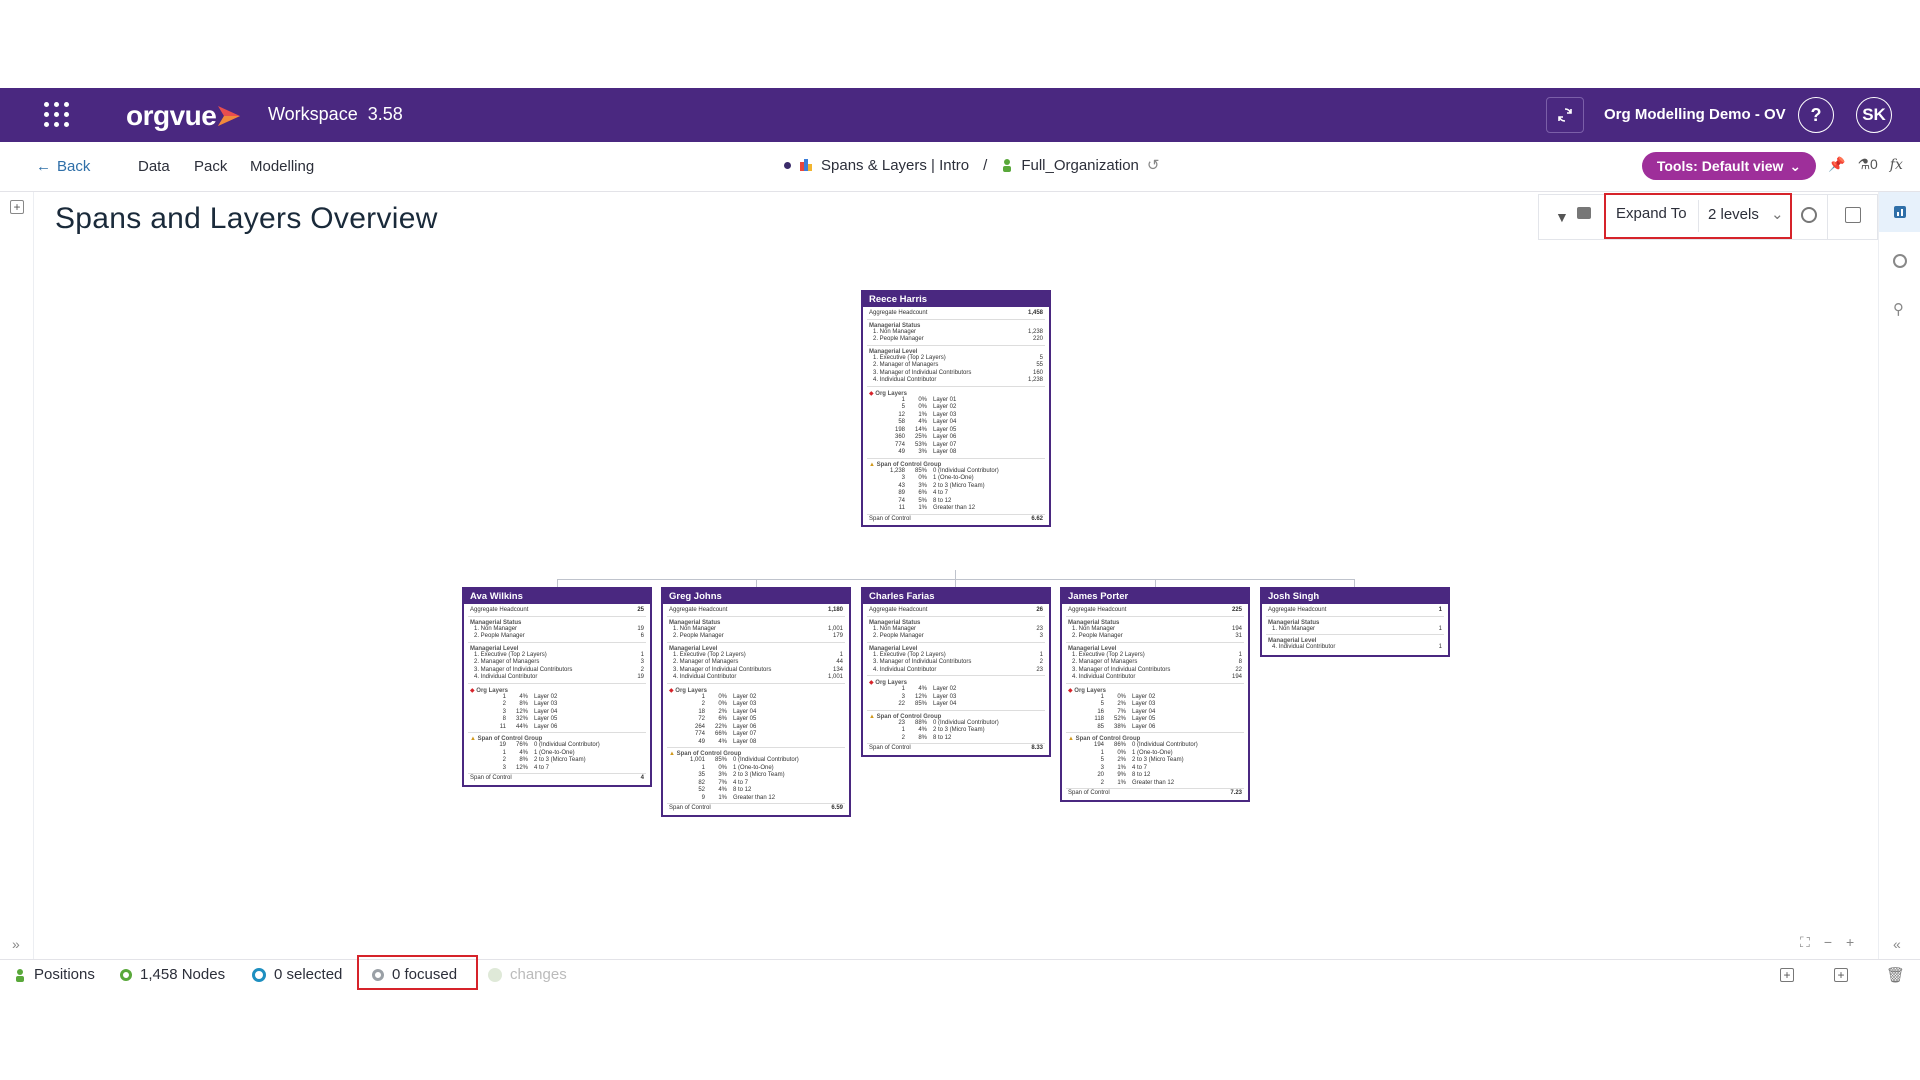 The width and height of the screenshot is (1920, 1080). I want to click on palette-icon, so click(1809, 215).